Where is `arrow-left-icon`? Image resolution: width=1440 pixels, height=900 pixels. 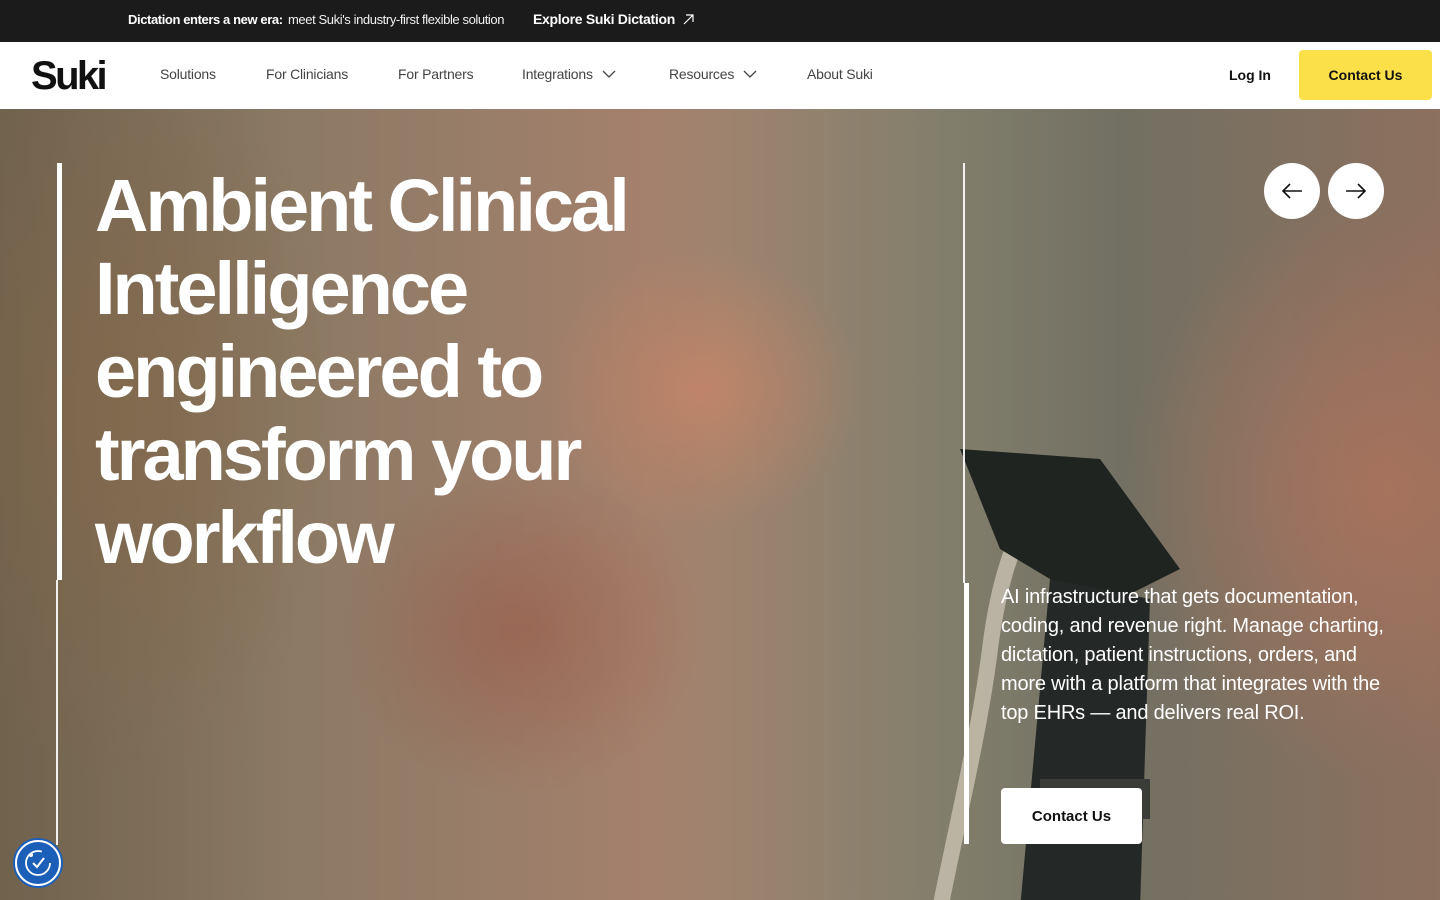 arrow-left-icon is located at coordinates (1291, 191).